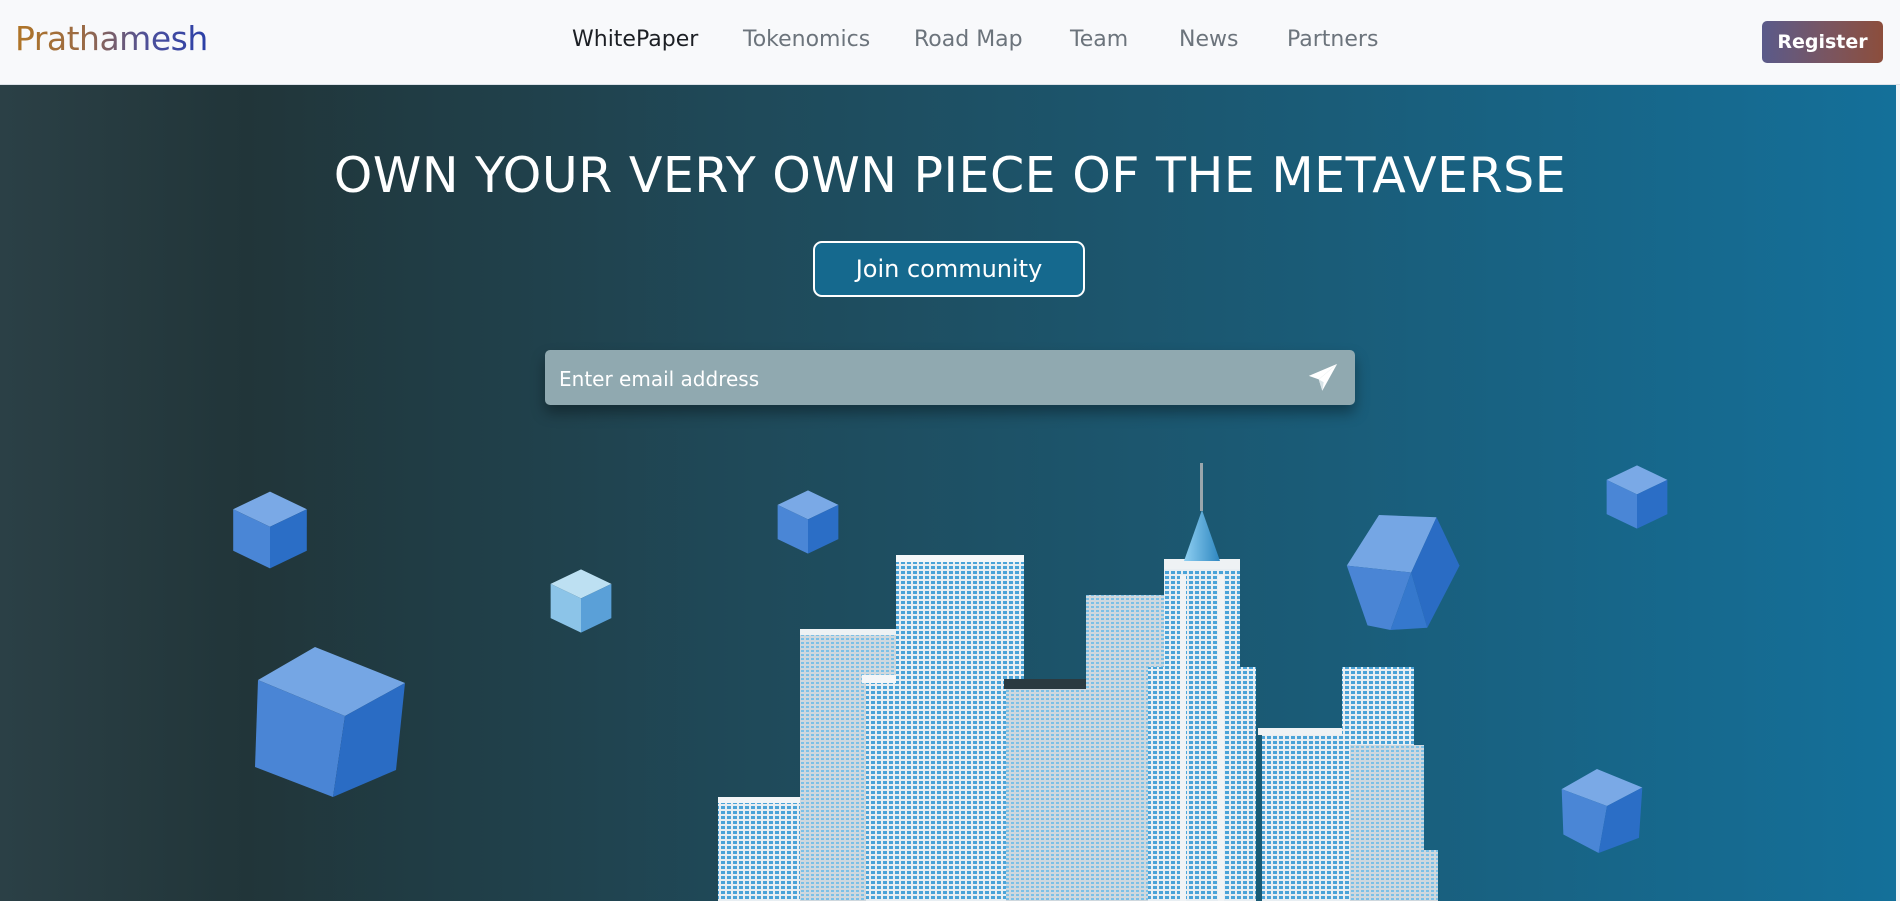 The width and height of the screenshot is (1900, 901). I want to click on nav-item-tokenomics: Tokenomics, so click(806, 39).